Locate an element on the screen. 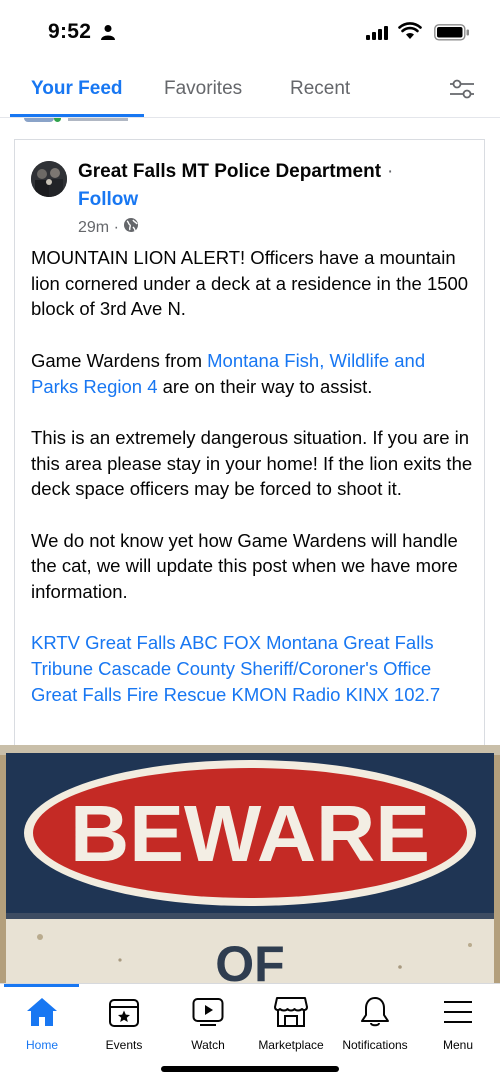  nav-label: Home is located at coordinates (41, 1045).